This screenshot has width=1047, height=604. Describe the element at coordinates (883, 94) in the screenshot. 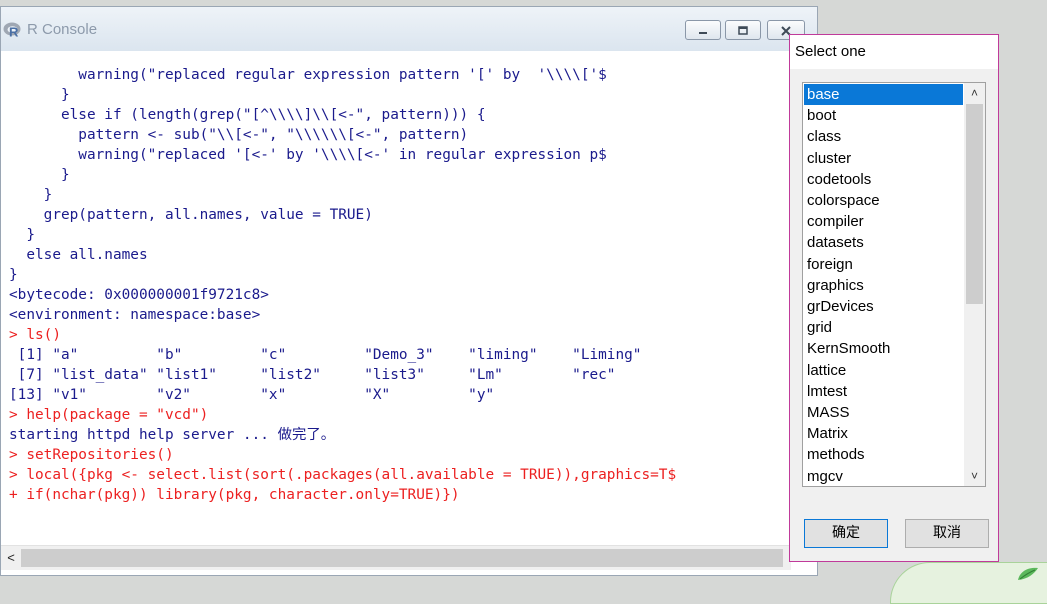

I see `package-list-item: base` at that location.